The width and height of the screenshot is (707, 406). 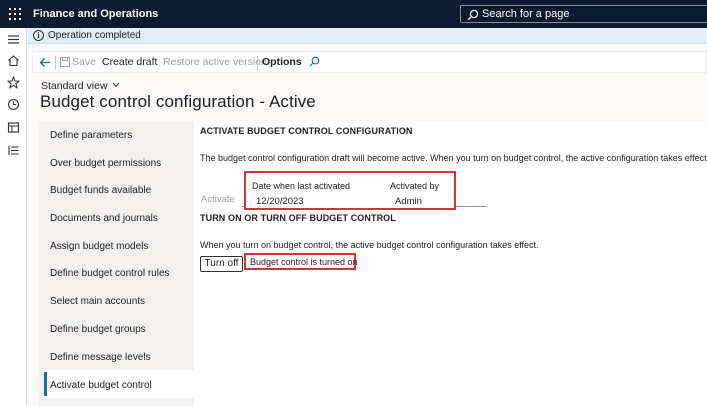 I want to click on search-placeholder: Search for a page, so click(x=526, y=14).